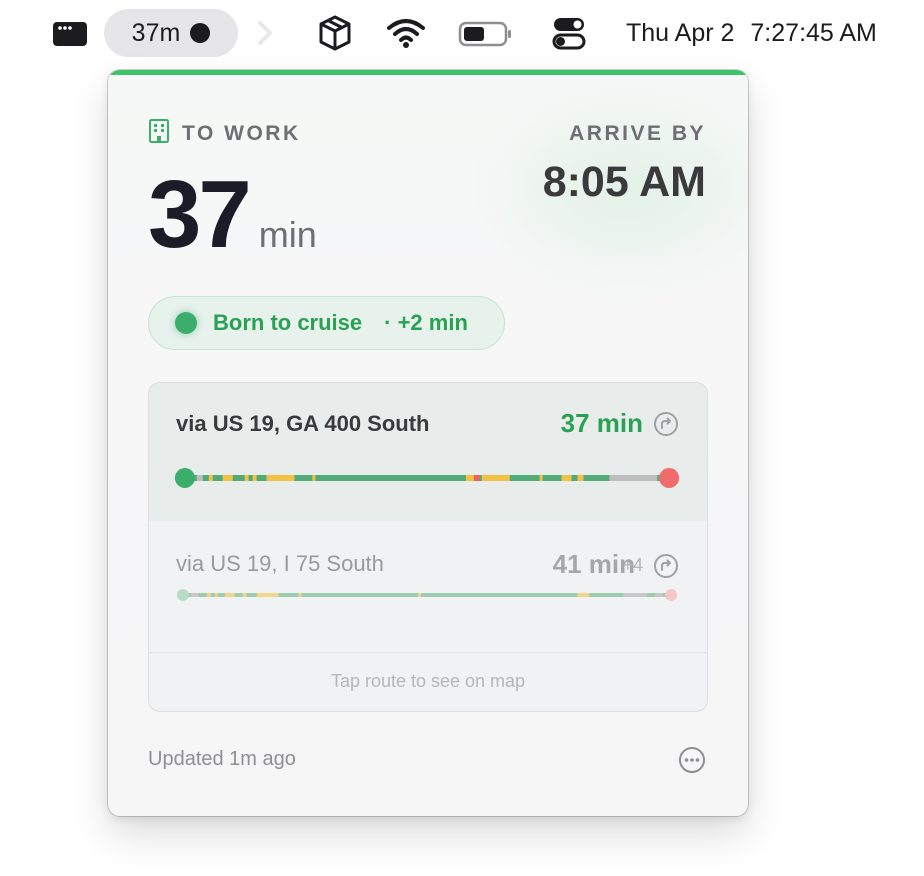 This screenshot has width=924, height=876. I want to click on status-text: Born to cruise, so click(288, 322).